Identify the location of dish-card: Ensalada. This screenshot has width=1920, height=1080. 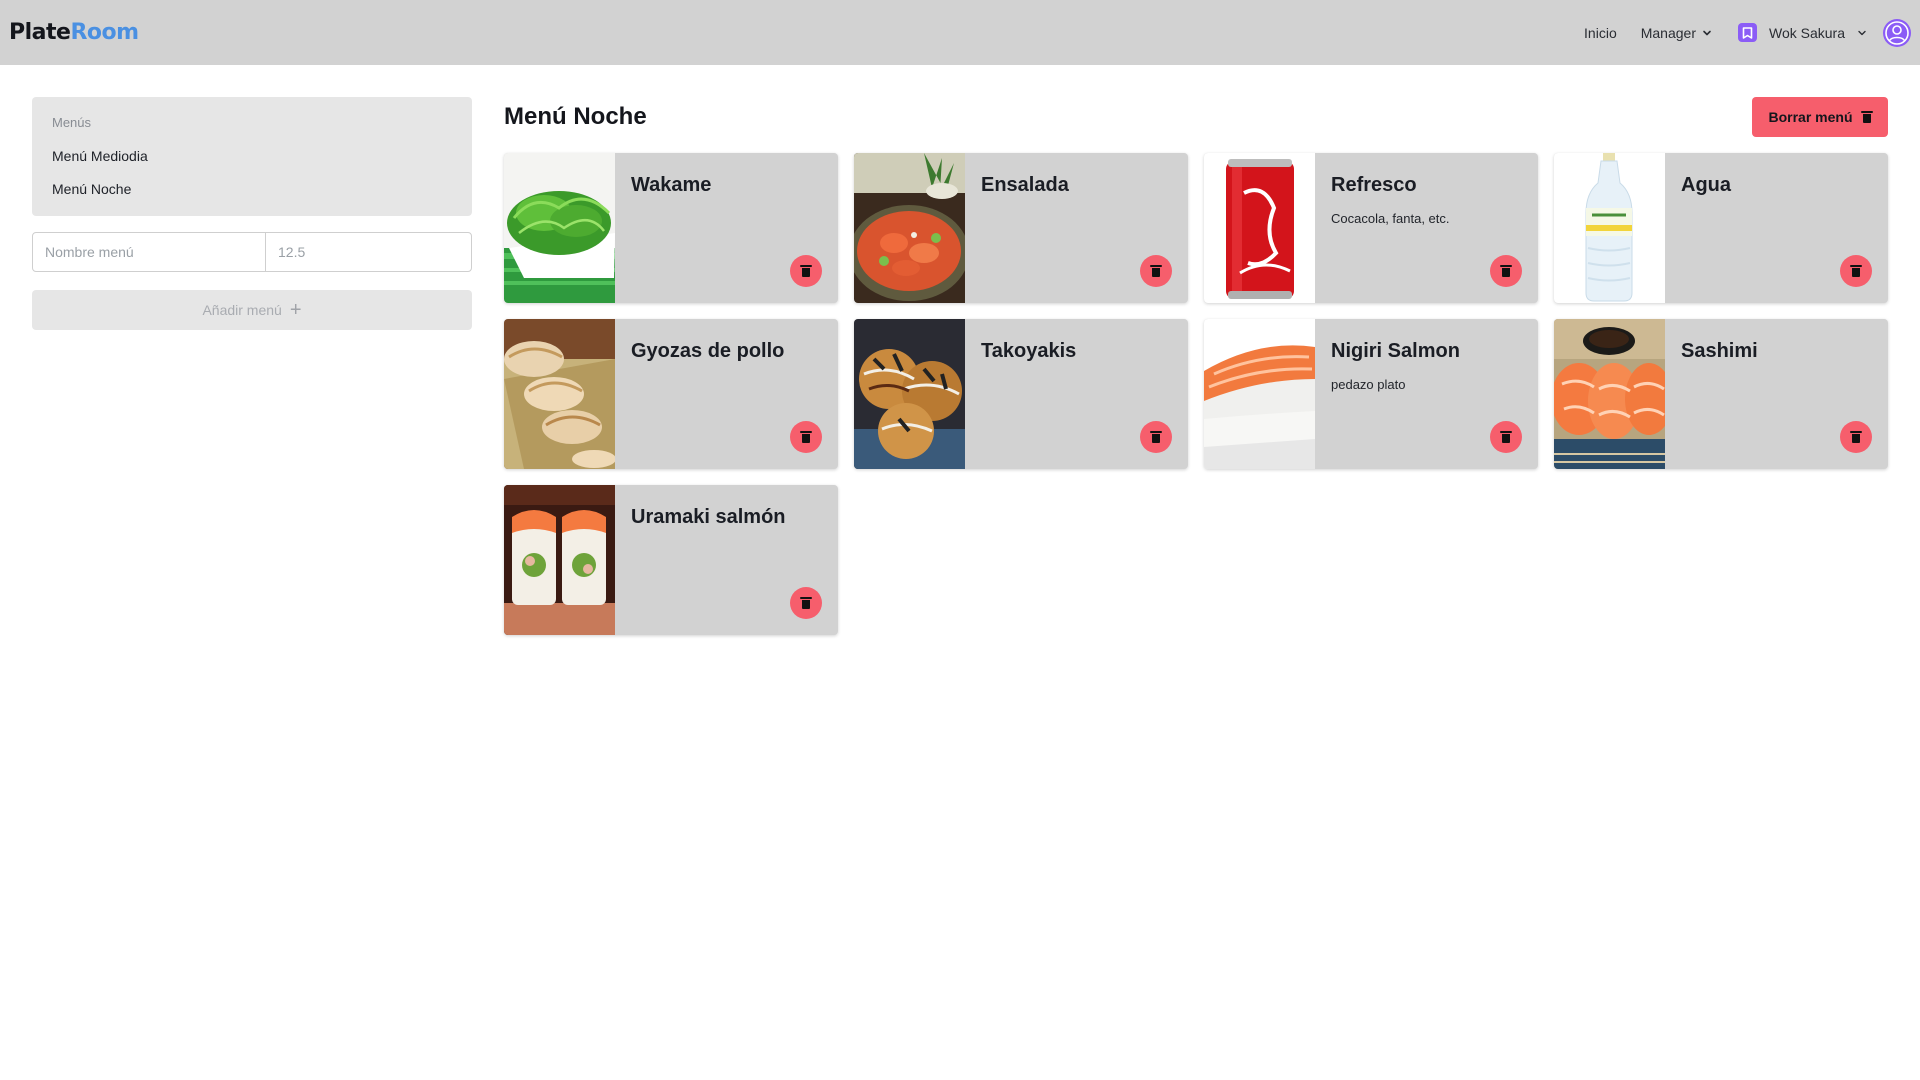
(1021, 228).